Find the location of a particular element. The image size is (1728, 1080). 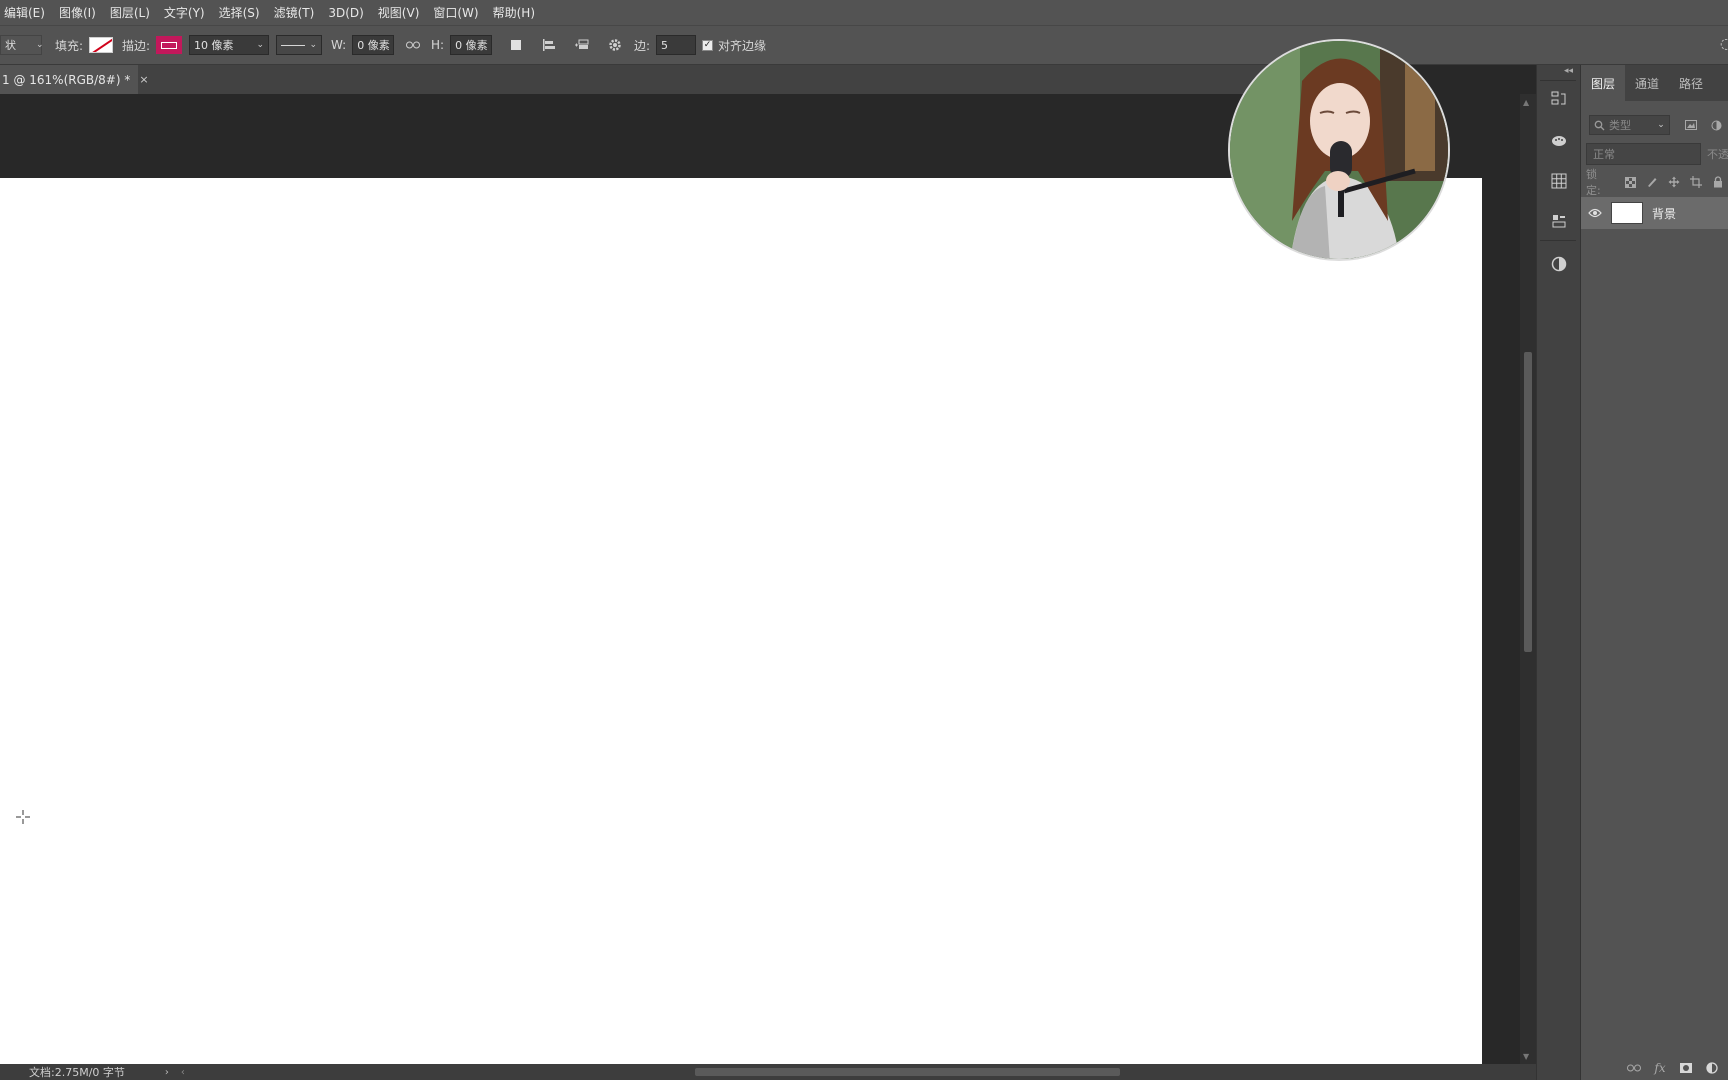

search-icon is located at coordinates (1599, 125).